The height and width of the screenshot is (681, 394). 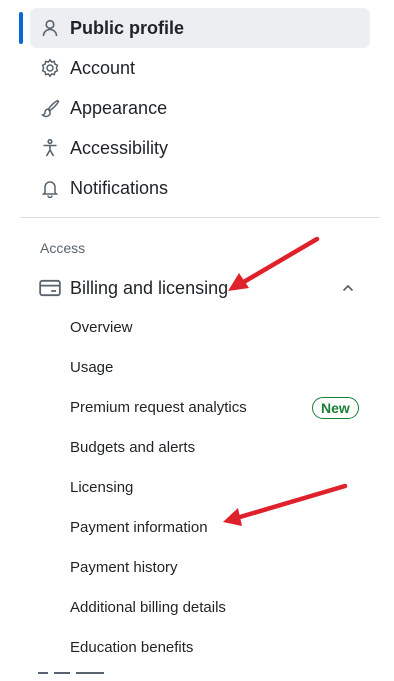 I want to click on paintbrush-icon, so click(x=50, y=108).